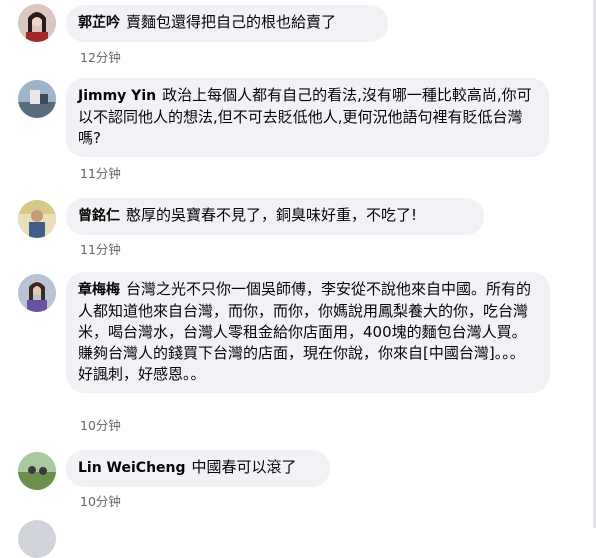 Image resolution: width=596 pixels, height=558 pixels. What do you see at coordinates (132, 468) in the screenshot?
I see `comment-author: Lin WeiCheng` at bounding box center [132, 468].